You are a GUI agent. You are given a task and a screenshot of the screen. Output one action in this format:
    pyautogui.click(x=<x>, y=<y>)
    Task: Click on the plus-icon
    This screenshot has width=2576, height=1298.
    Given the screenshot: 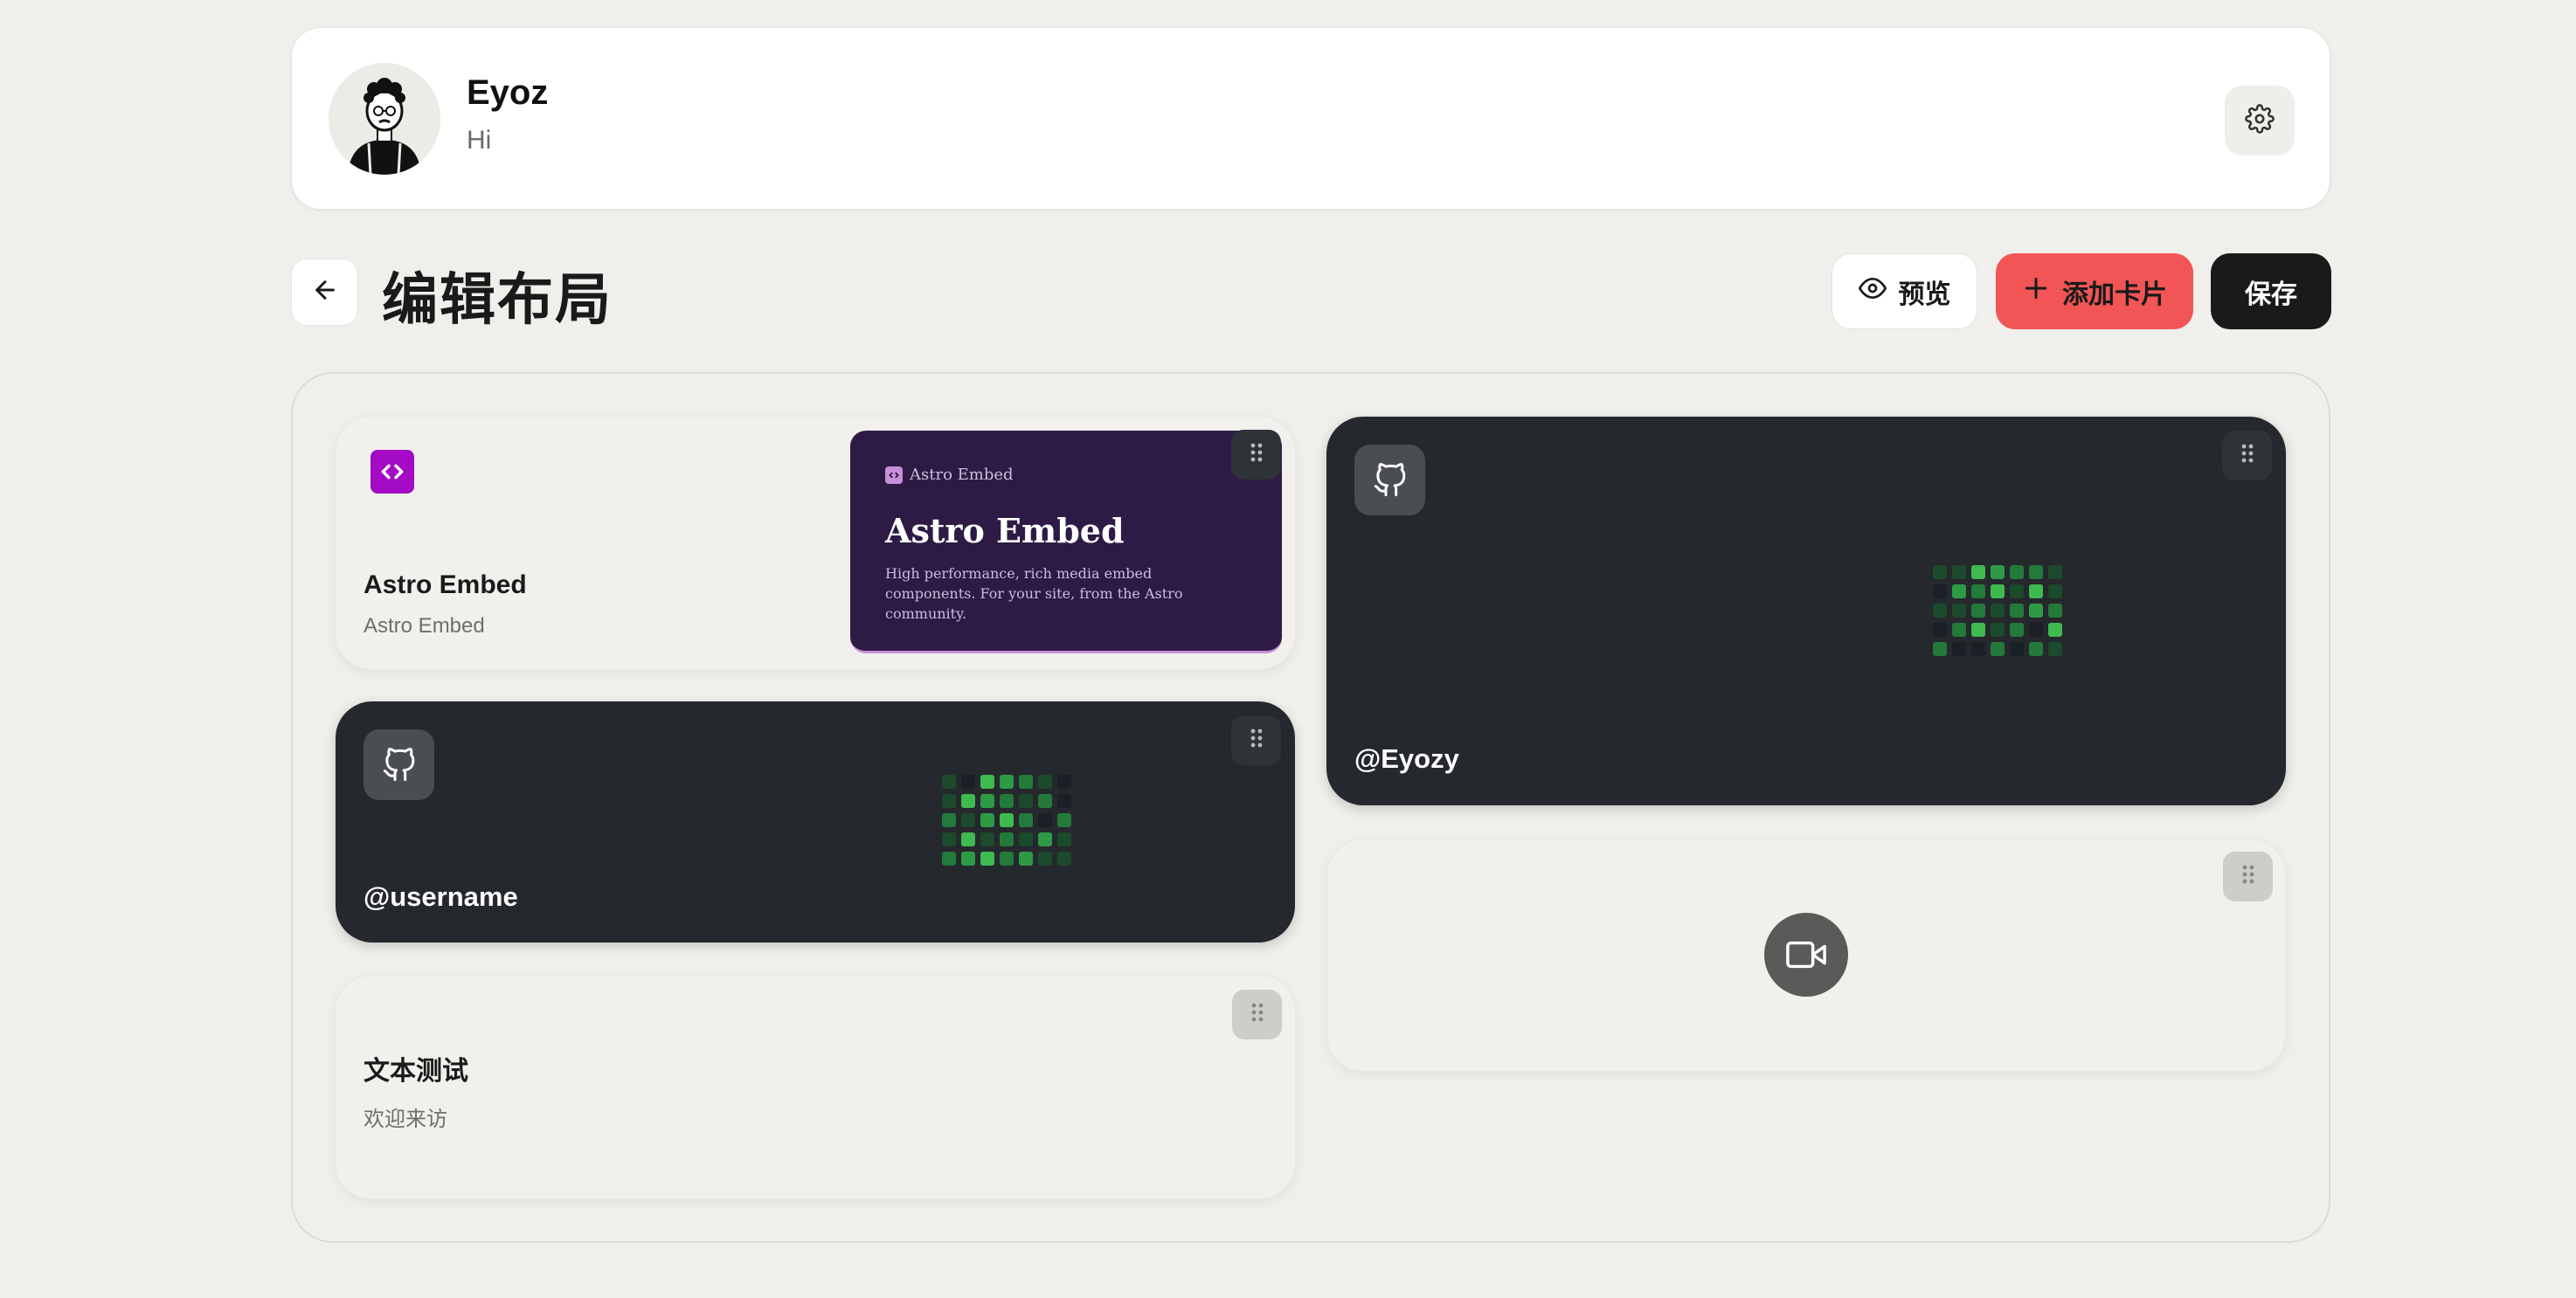 What is the action you would take?
    pyautogui.click(x=2036, y=291)
    